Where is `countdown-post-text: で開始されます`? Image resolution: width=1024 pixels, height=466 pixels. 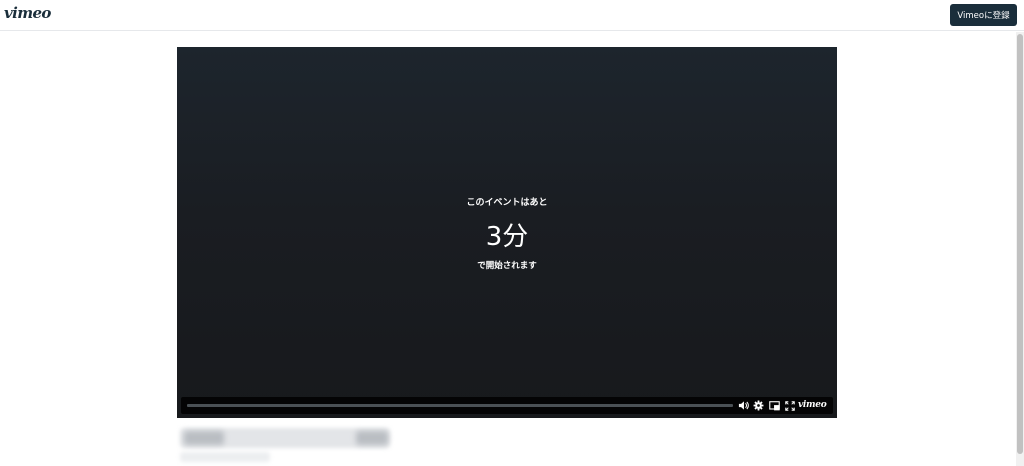
countdown-post-text: で開始されます is located at coordinates (507, 266).